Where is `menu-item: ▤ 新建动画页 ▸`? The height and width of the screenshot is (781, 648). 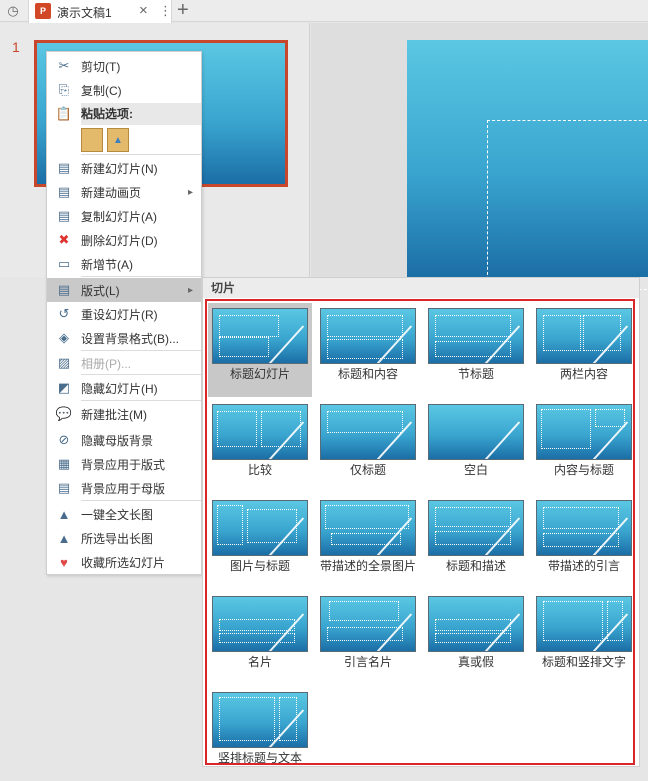
menu-item: ▤ 新建动画页 ▸ is located at coordinates (124, 192).